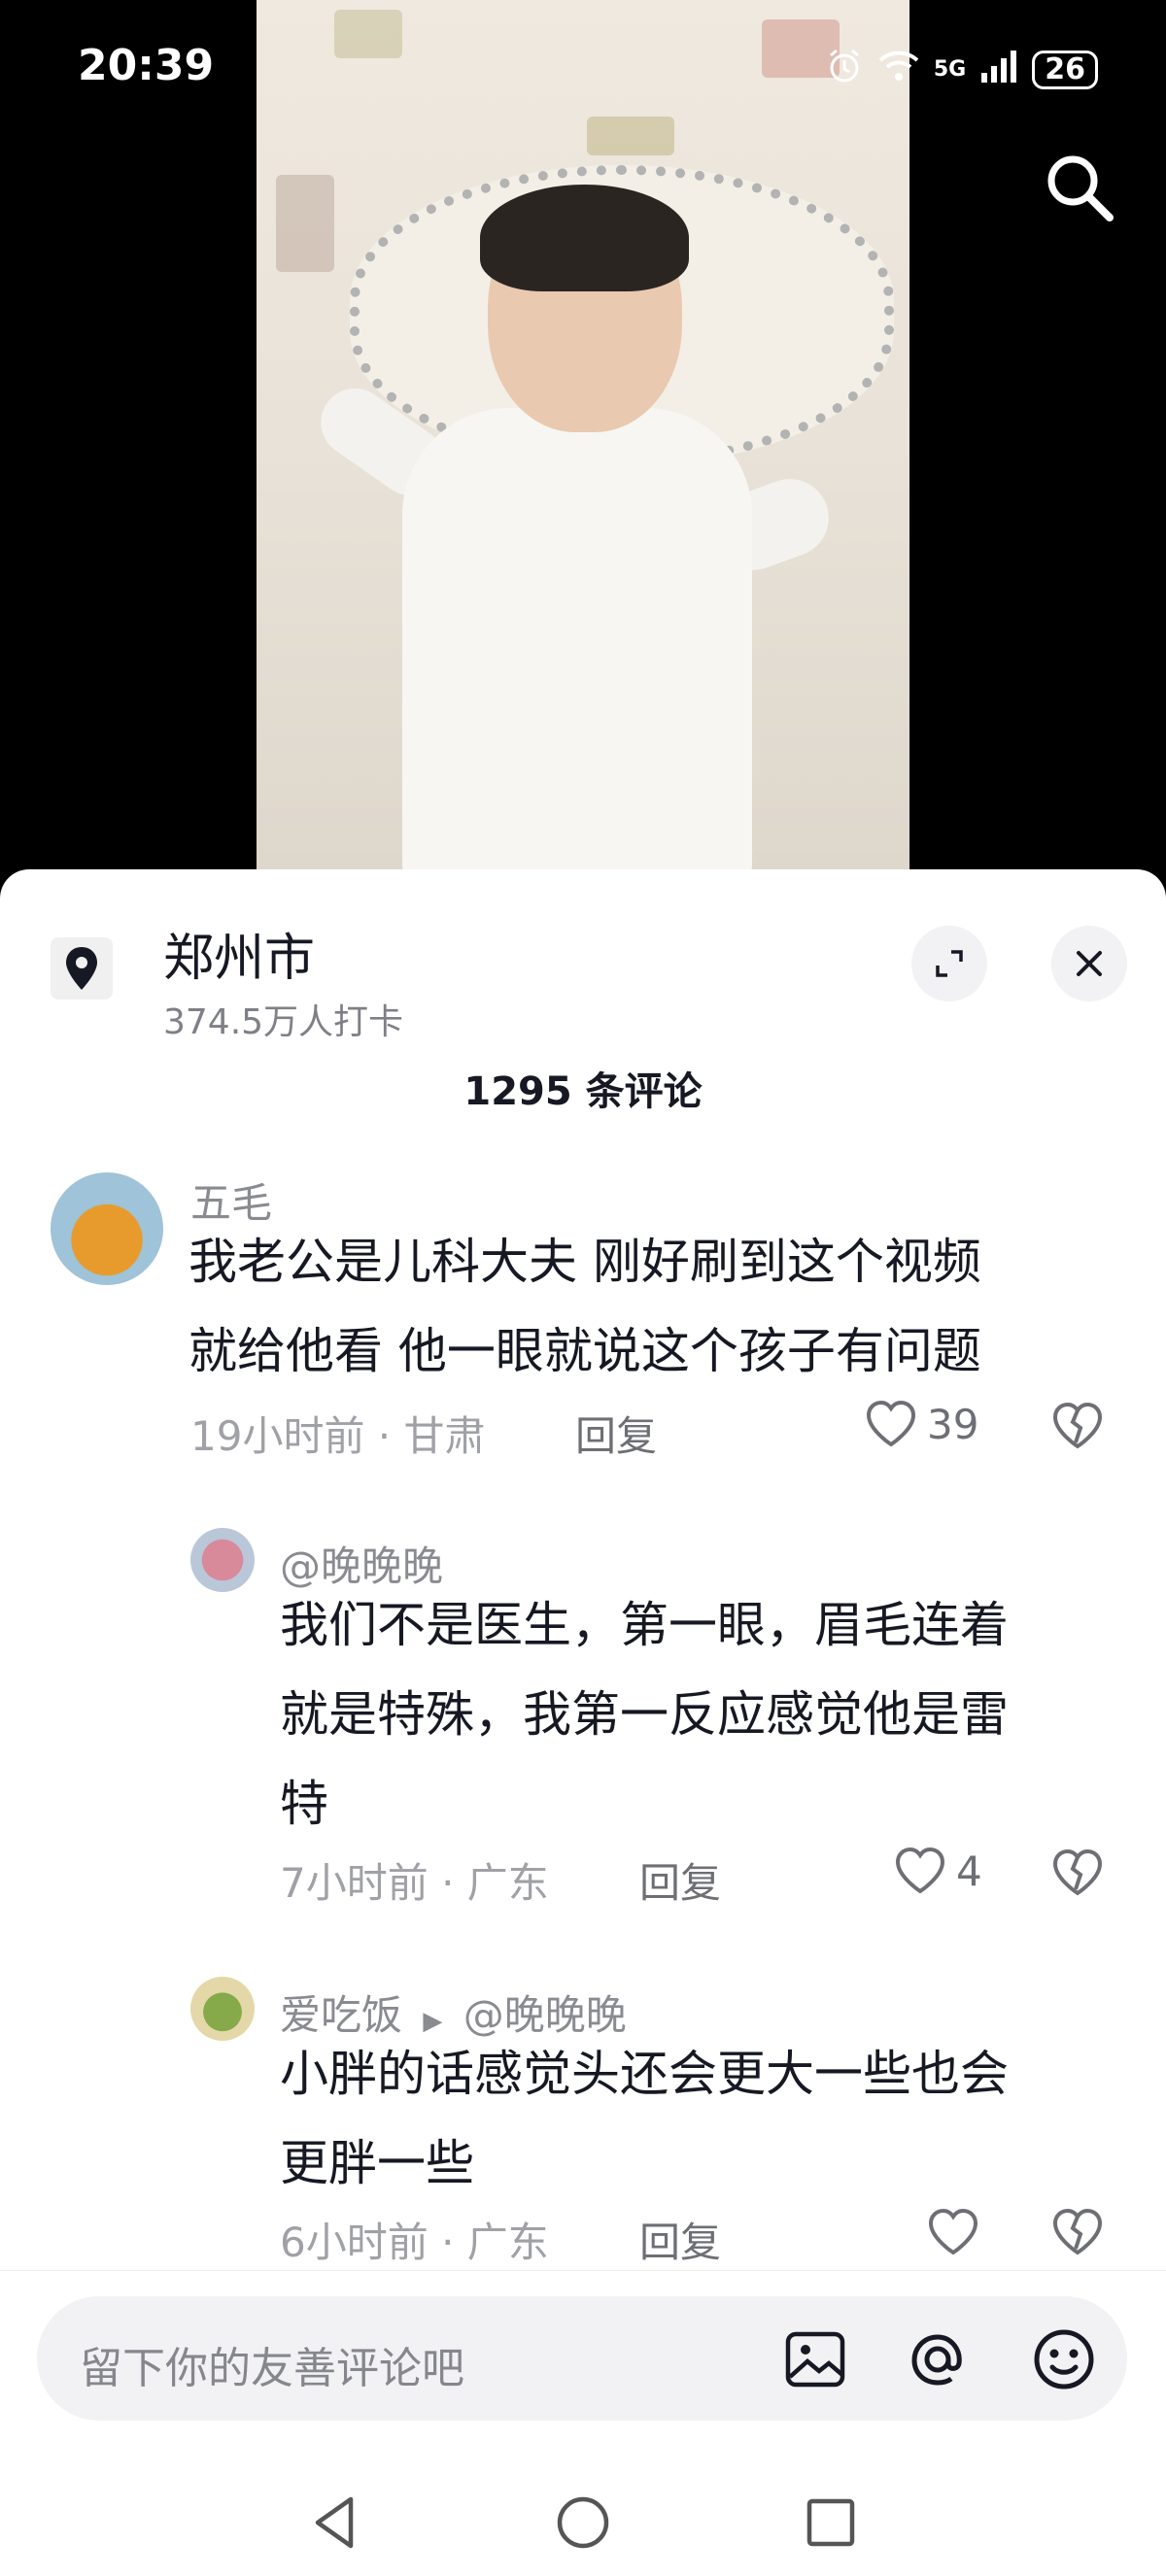 The height and width of the screenshot is (2576, 1166). I want to click on comment-input-placeholder: 留下你的友善评论吧, so click(272, 2368).